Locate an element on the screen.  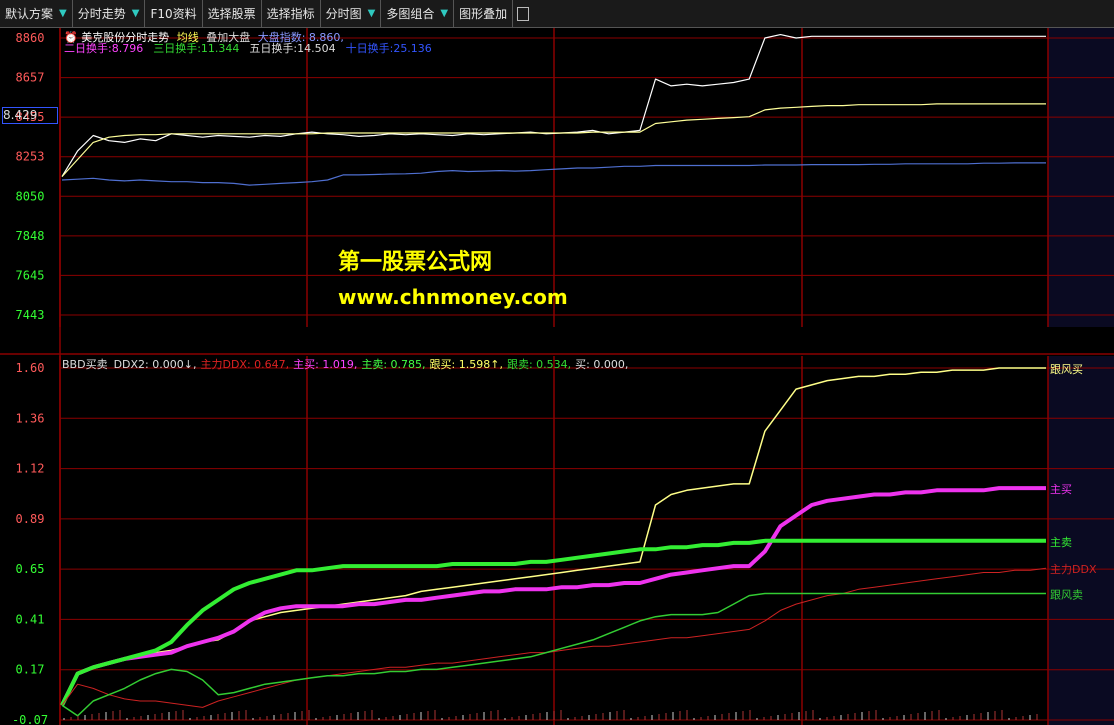
upper-y-tick: 7848 is located at coordinates (30, 236).